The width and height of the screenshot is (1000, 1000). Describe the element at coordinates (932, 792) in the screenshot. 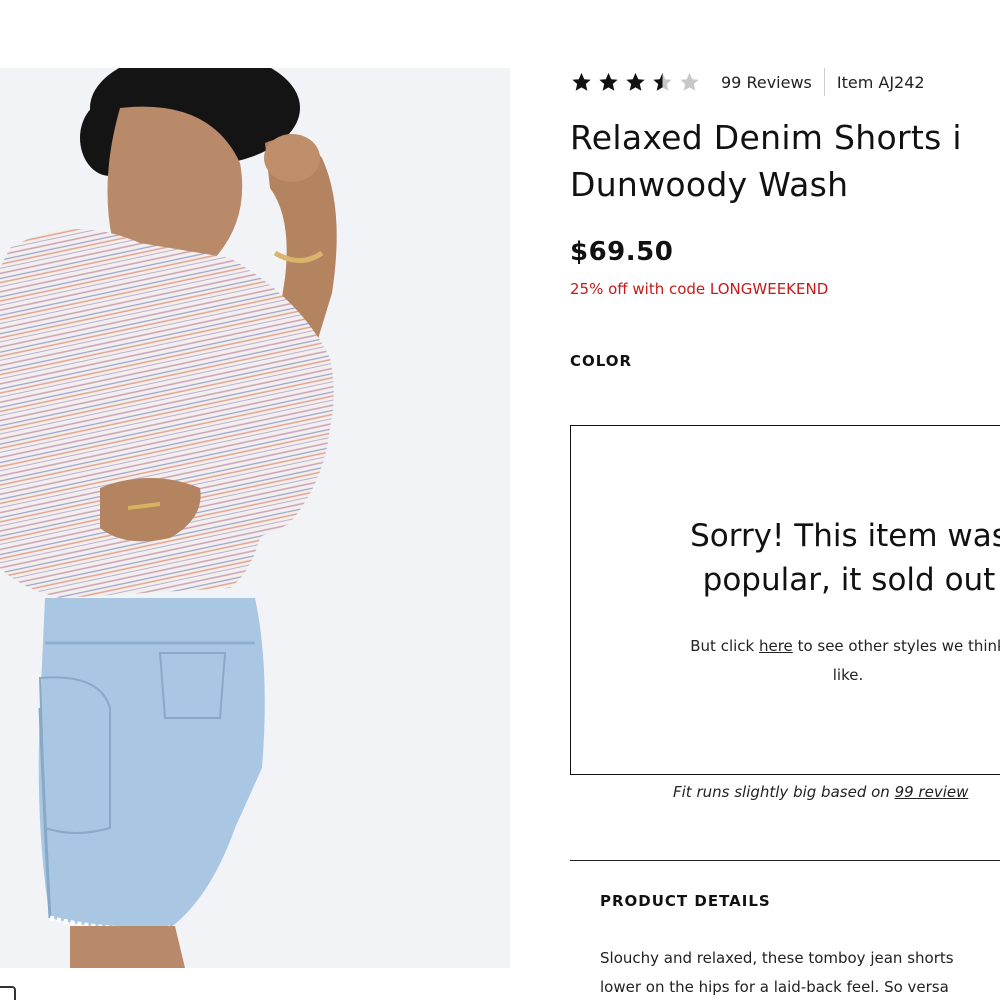

I see `fit-reviews-link: 99 review` at that location.